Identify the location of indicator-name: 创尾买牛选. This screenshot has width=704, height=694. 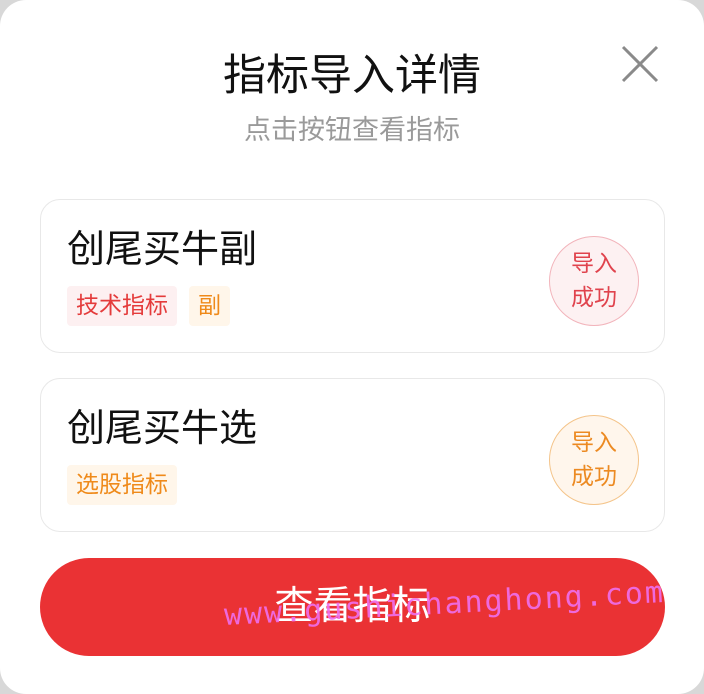
(162, 428).